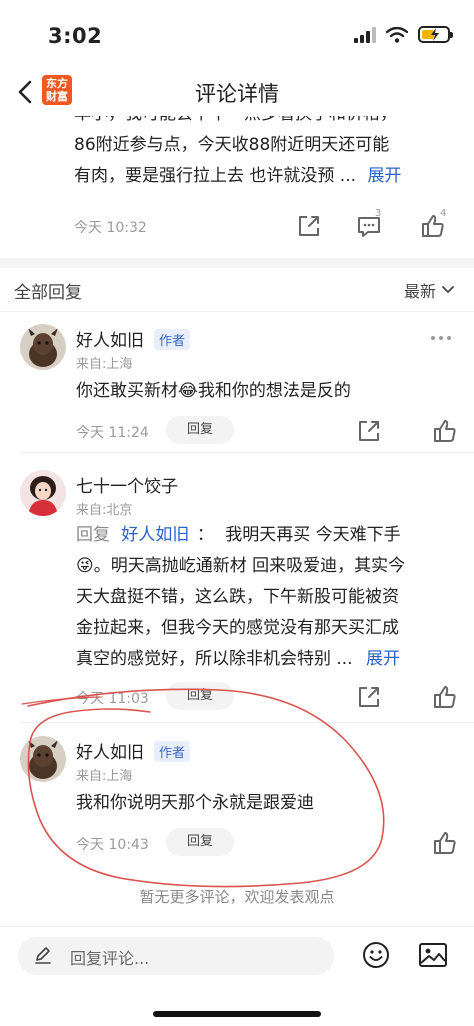  I want to click on reply-time: 今天 10:43, so click(112, 845).